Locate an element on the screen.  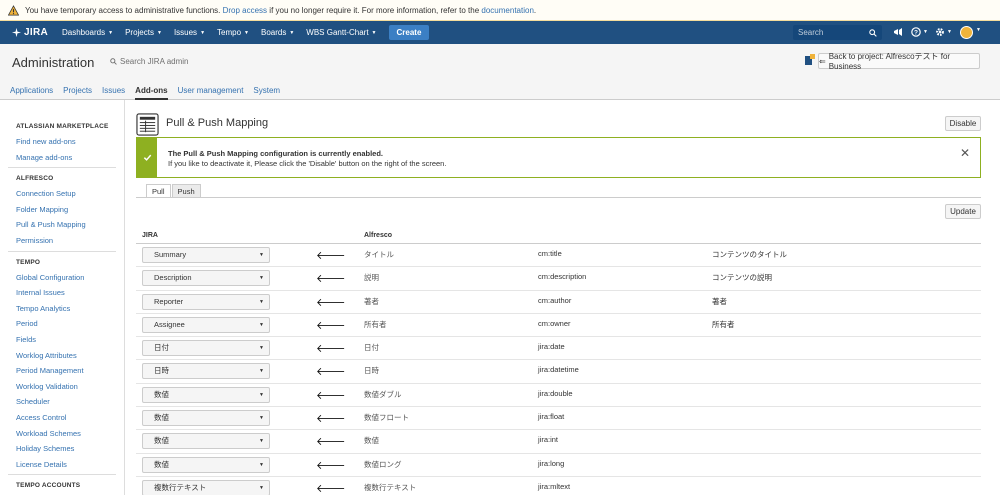
alfresco-property: jira:int is located at coordinates (548, 440).